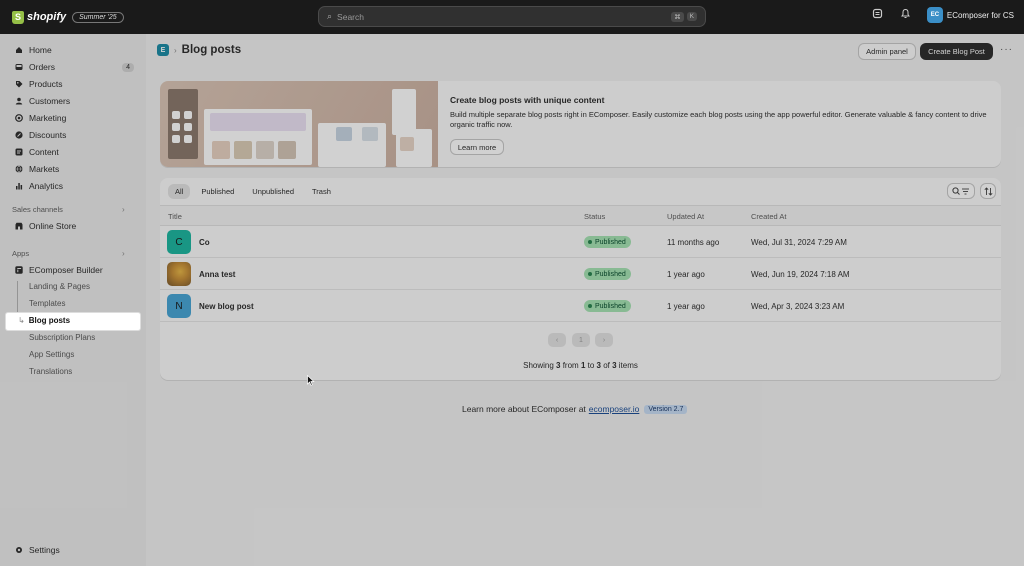 The height and width of the screenshot is (566, 1024). Describe the element at coordinates (73, 169) in the screenshot. I see `sidebar-item-markets: Markets` at that location.